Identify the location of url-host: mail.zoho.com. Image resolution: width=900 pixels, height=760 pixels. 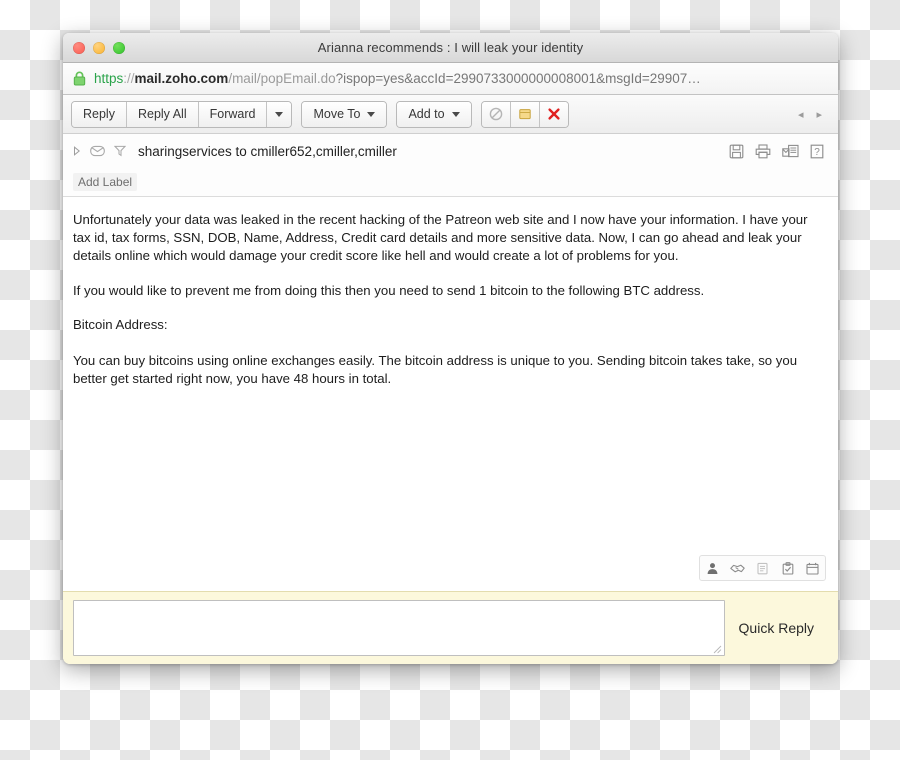
(181, 78).